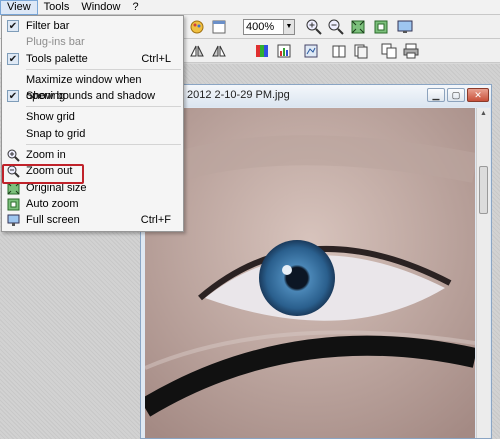 The image size is (500, 439). I want to click on menu-item-zoom-in: Zoom in, so click(92, 155).